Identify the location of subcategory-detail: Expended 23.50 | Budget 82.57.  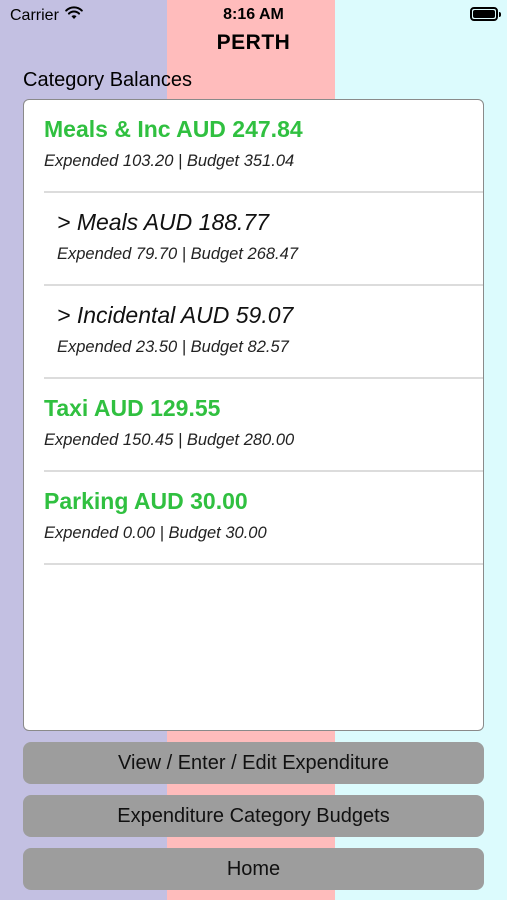
(173, 347).